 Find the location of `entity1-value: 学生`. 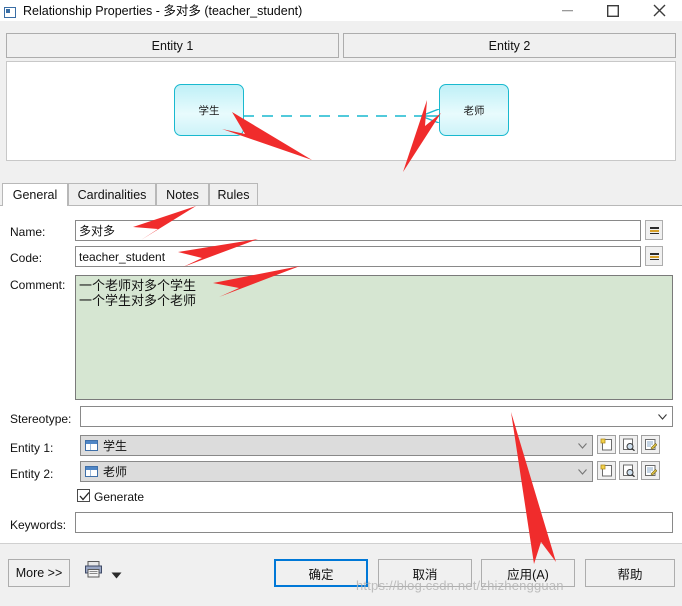

entity1-value: 学生 is located at coordinates (115, 446).